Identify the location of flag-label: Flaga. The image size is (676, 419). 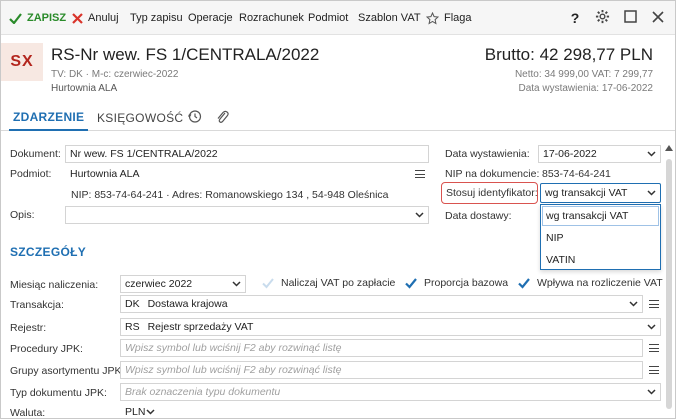
(458, 18).